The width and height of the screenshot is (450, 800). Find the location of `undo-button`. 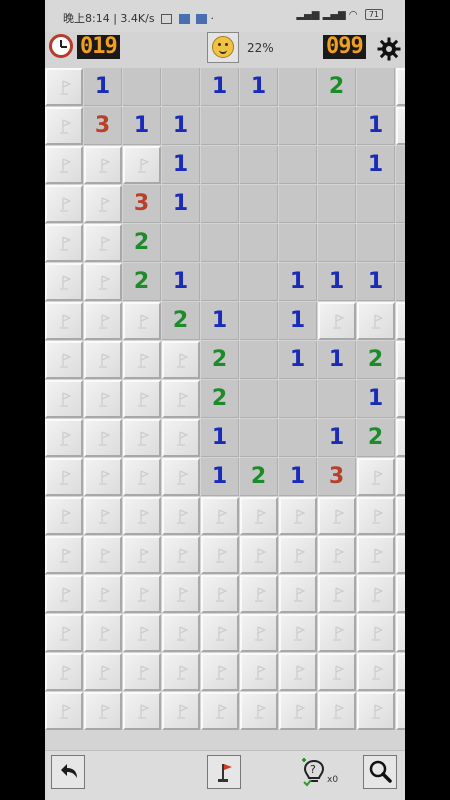

undo-button is located at coordinates (68, 772).